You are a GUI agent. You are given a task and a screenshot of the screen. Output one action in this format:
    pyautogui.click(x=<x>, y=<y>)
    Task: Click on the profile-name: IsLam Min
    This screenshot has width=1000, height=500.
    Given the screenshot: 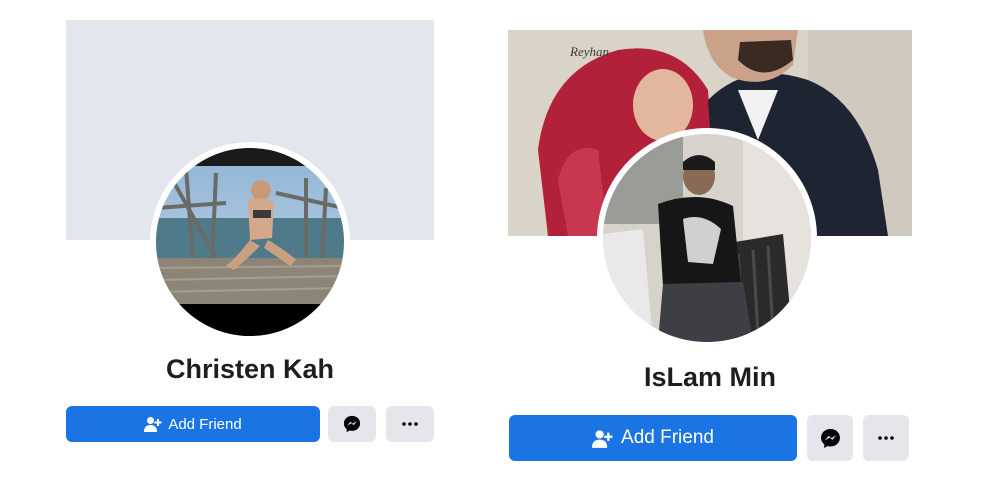 What is the action you would take?
    pyautogui.click(x=710, y=377)
    